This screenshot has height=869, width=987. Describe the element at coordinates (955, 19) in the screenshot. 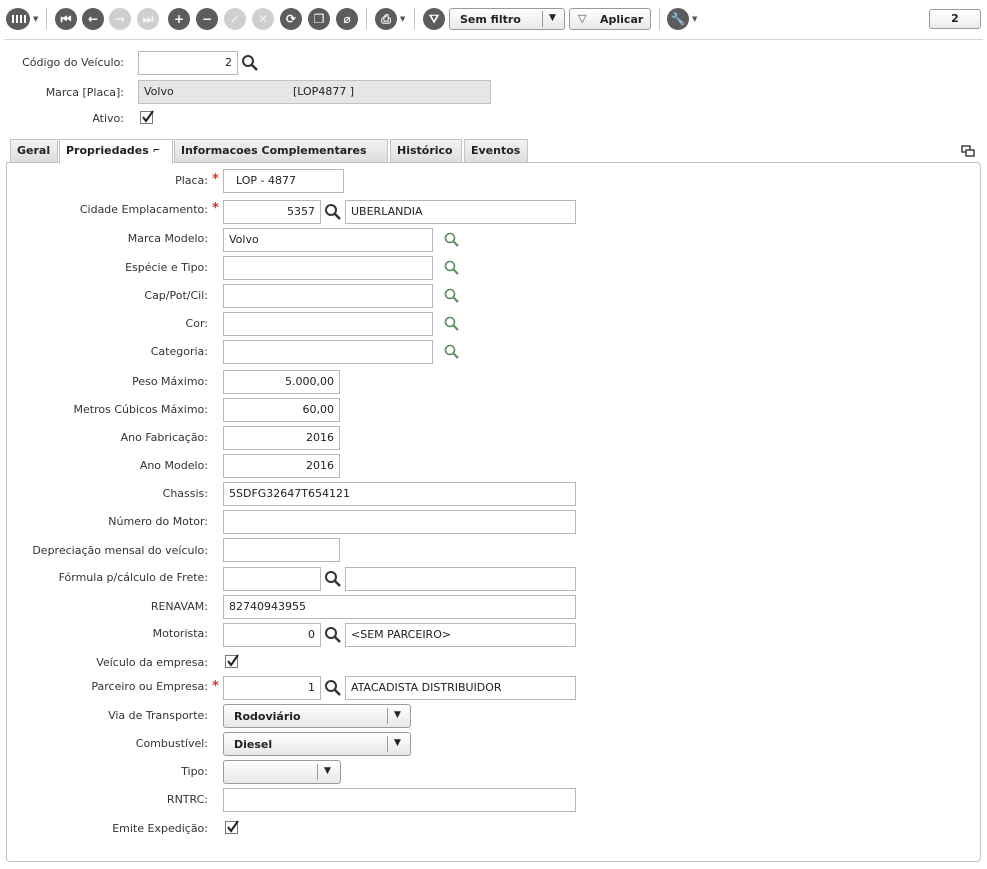

I see `page-count-button: 2` at that location.